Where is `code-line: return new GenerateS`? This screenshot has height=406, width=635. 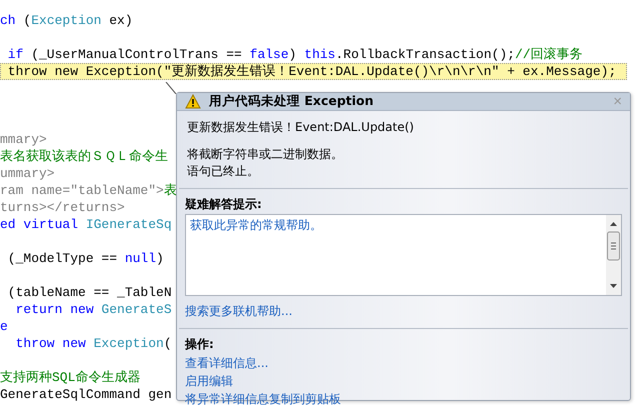
code-line: return new GenerateS is located at coordinates (93, 309).